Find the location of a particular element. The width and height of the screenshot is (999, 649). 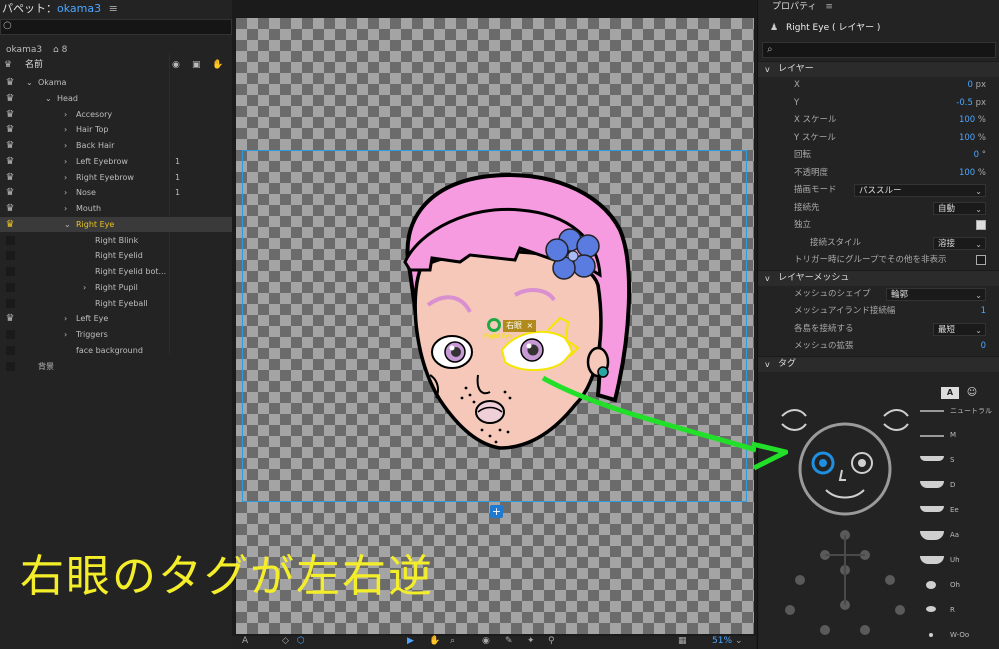

hand-icon: ✋ is located at coordinates (217, 65).